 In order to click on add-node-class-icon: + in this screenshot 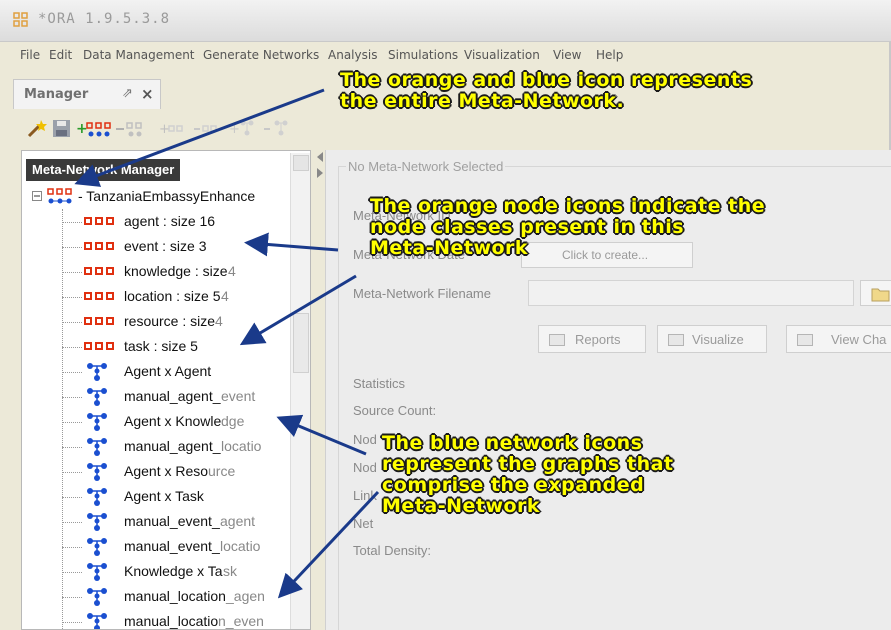, I will do `click(174, 129)`.